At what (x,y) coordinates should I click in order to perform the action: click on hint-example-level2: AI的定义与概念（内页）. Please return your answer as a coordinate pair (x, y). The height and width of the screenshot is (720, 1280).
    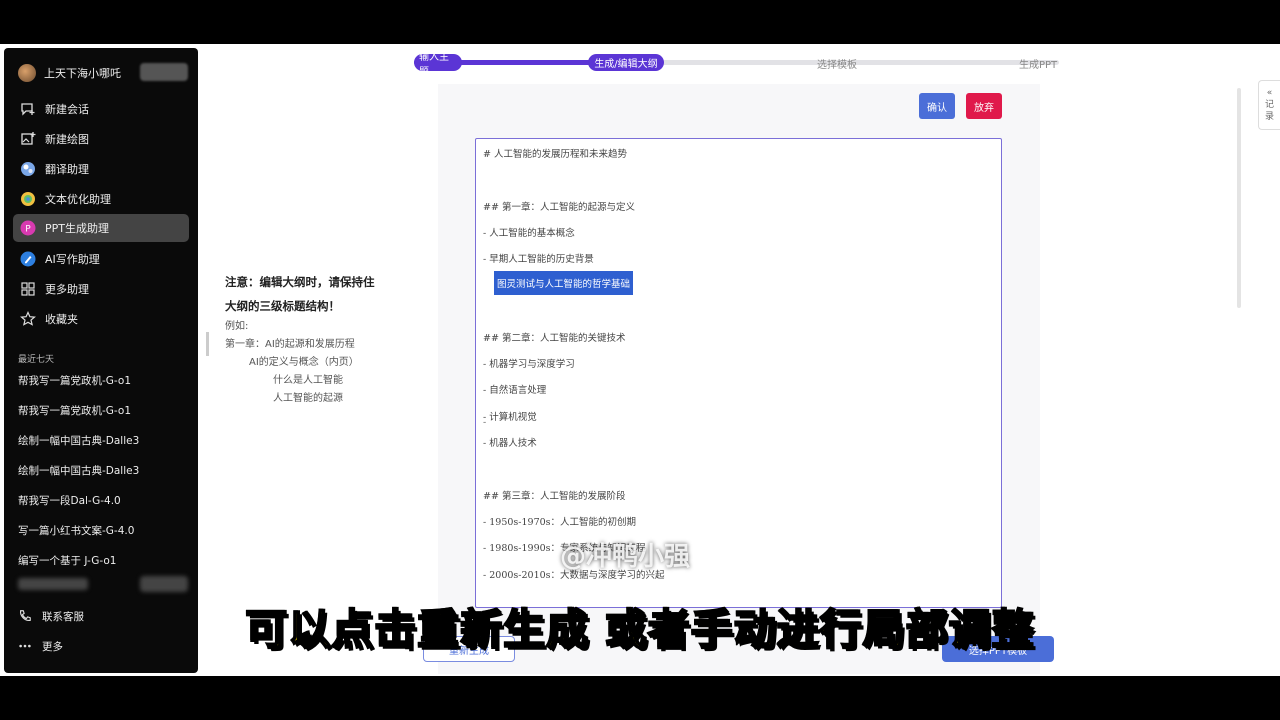
    Looking at the image, I should click on (304, 362).